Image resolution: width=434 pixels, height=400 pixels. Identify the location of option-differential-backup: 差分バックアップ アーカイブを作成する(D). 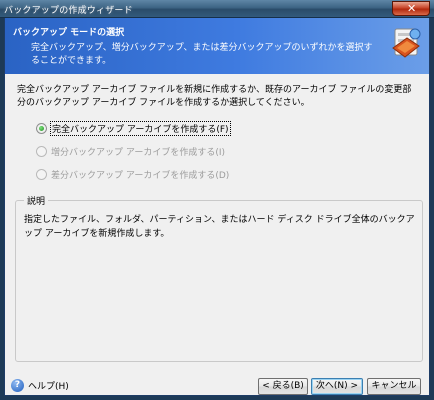
(132, 174).